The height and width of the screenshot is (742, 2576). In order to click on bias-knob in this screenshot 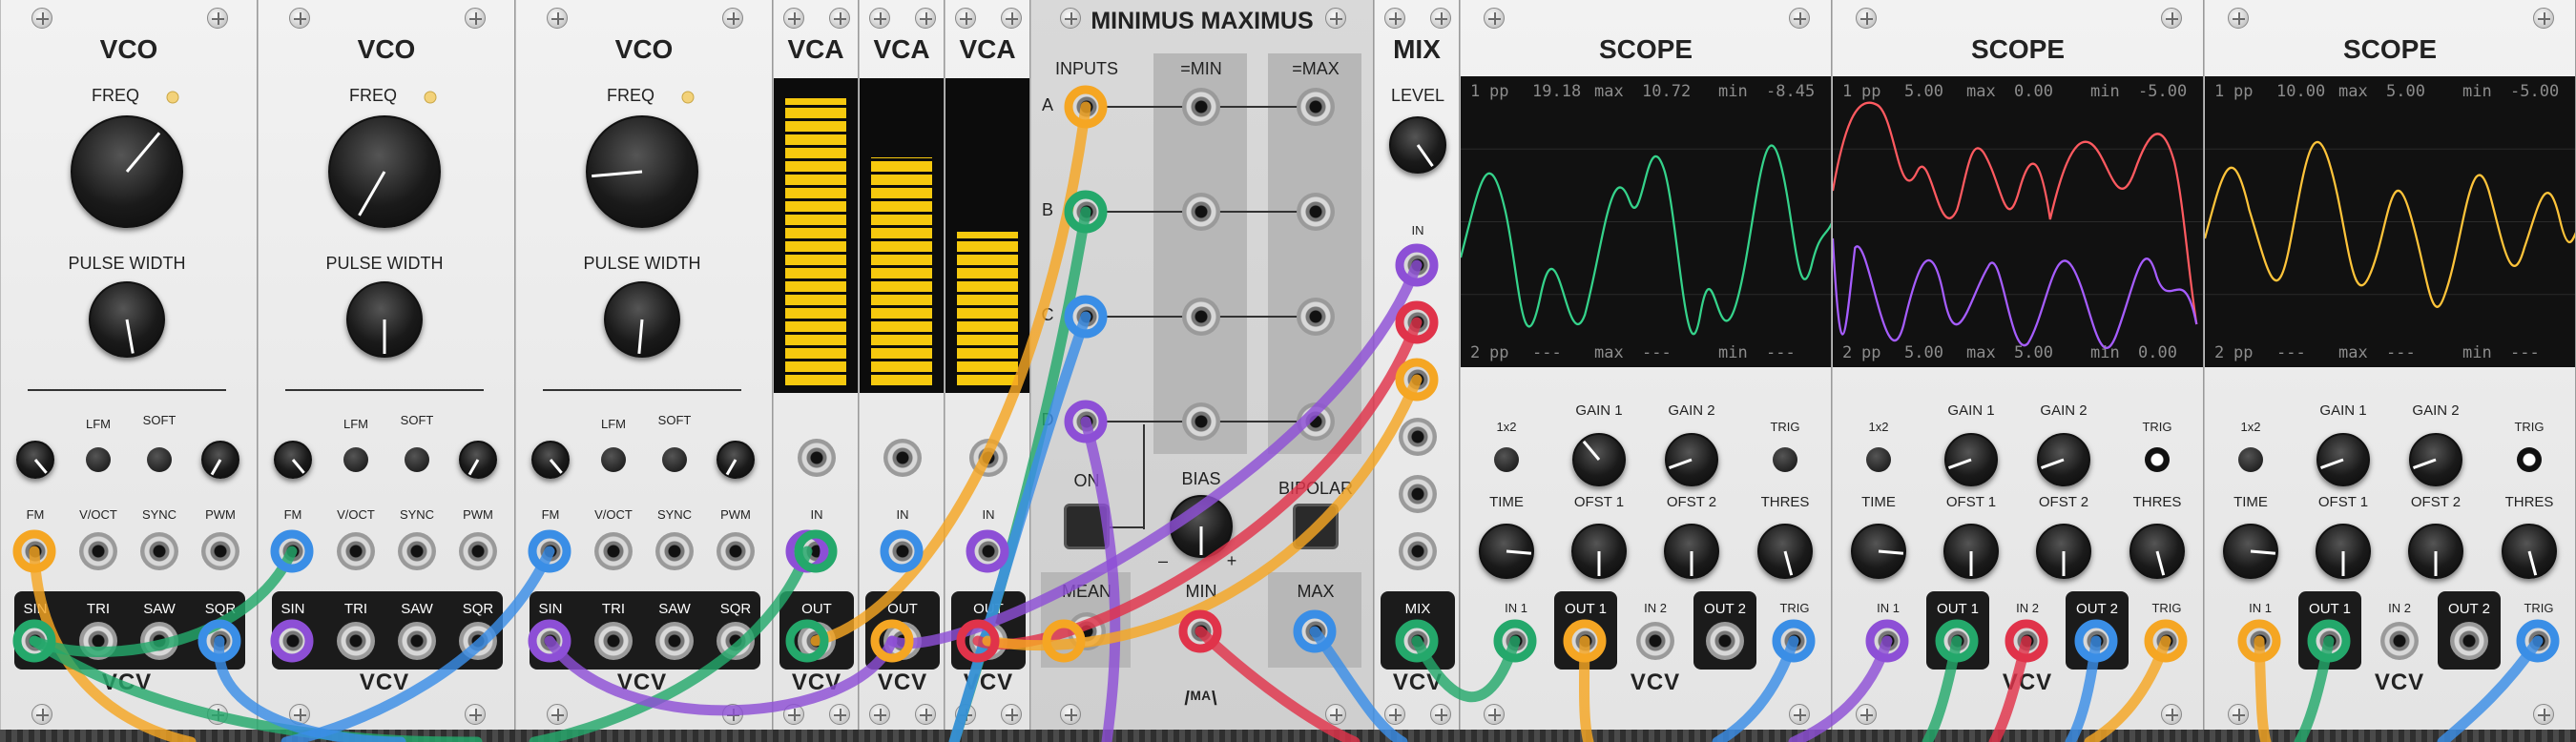, I will do `click(1201, 526)`.